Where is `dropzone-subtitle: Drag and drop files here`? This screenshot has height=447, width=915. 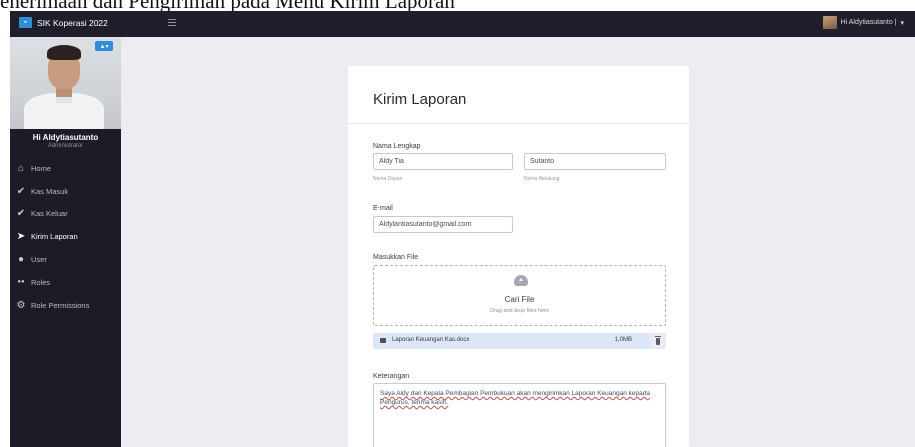 dropzone-subtitle: Drag and drop files here is located at coordinates (519, 311).